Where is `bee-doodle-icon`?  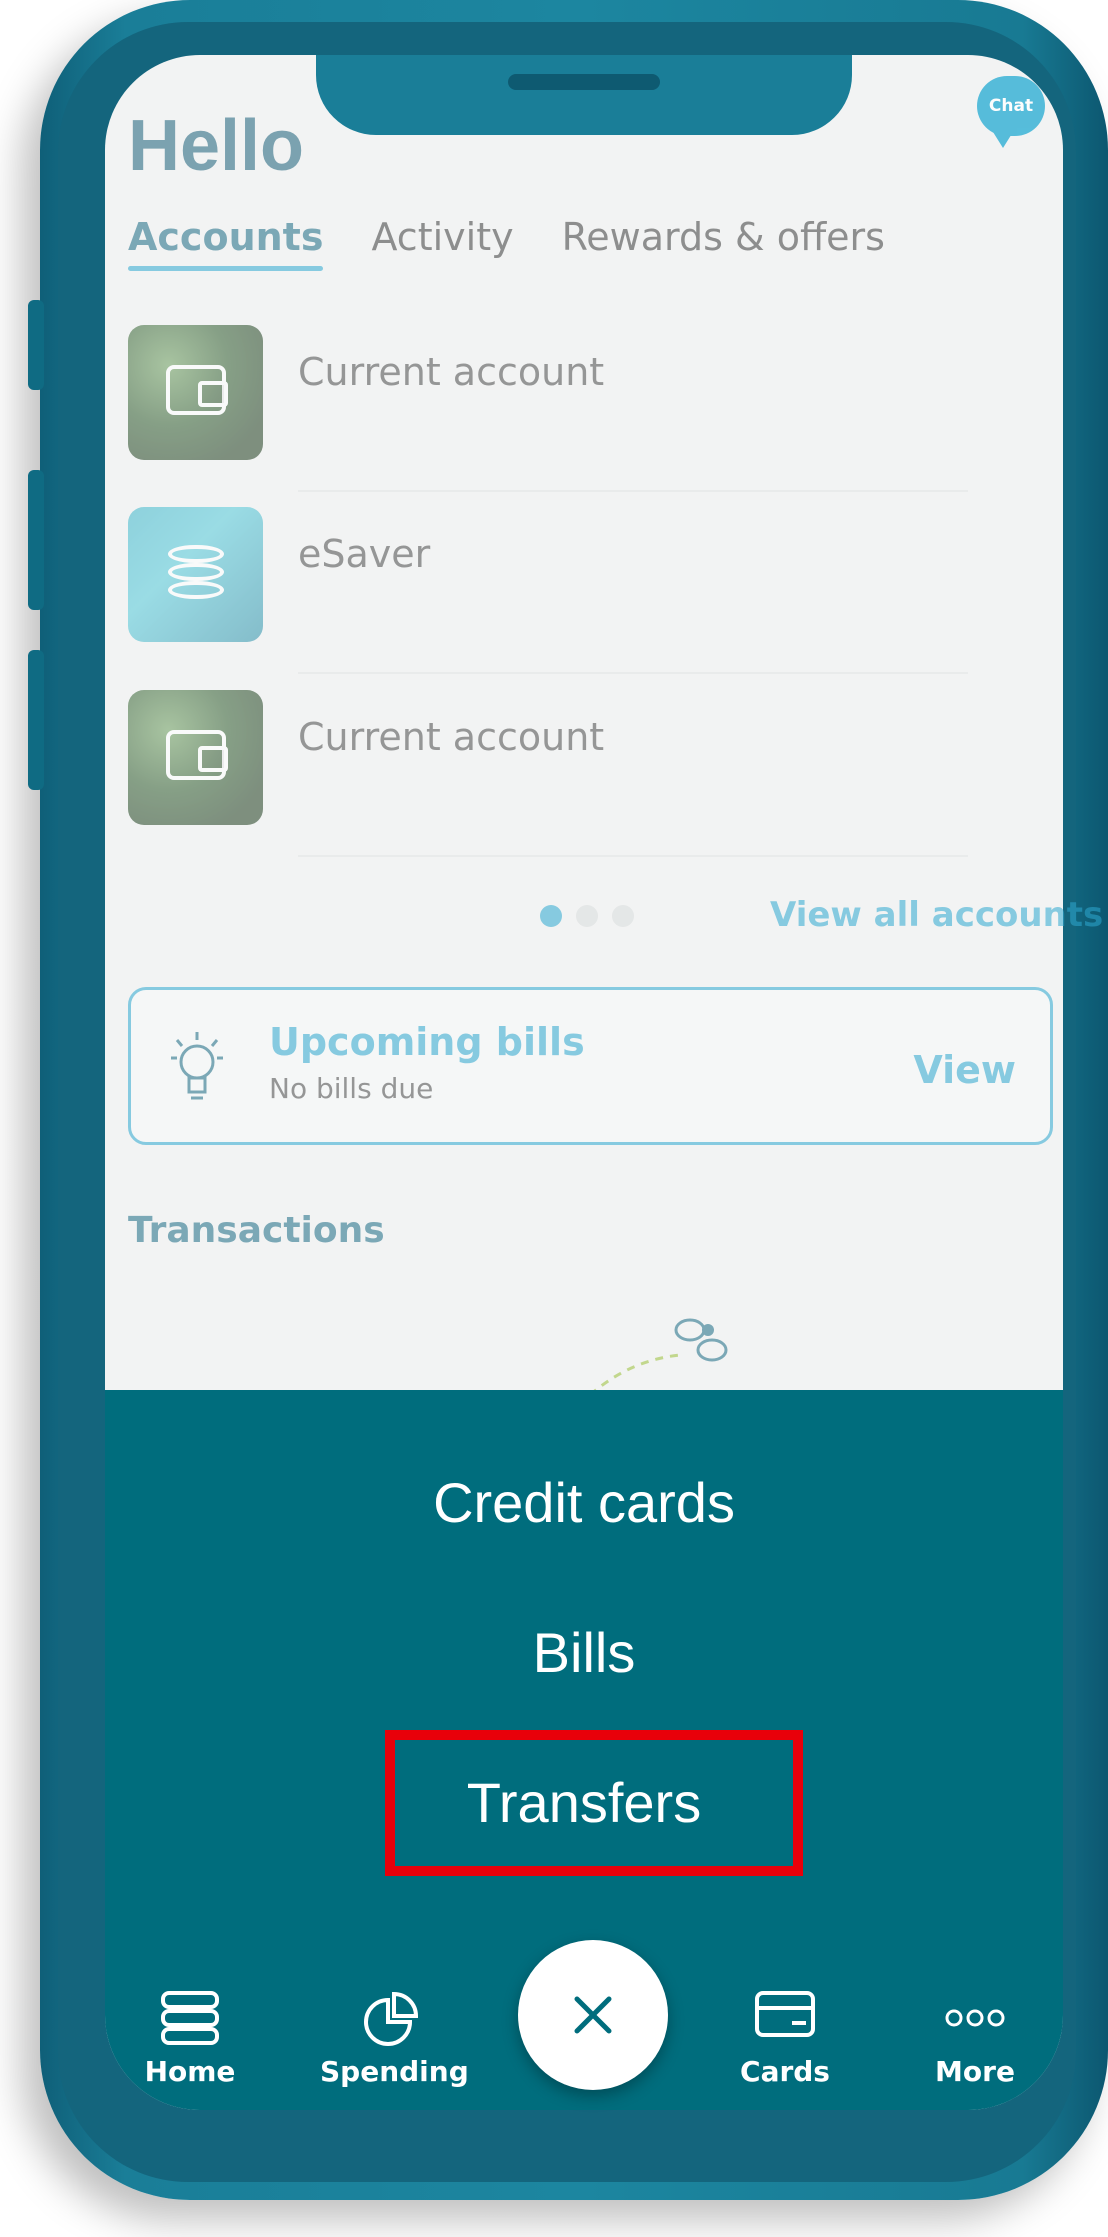
bee-doodle-icon is located at coordinates (659, 1357).